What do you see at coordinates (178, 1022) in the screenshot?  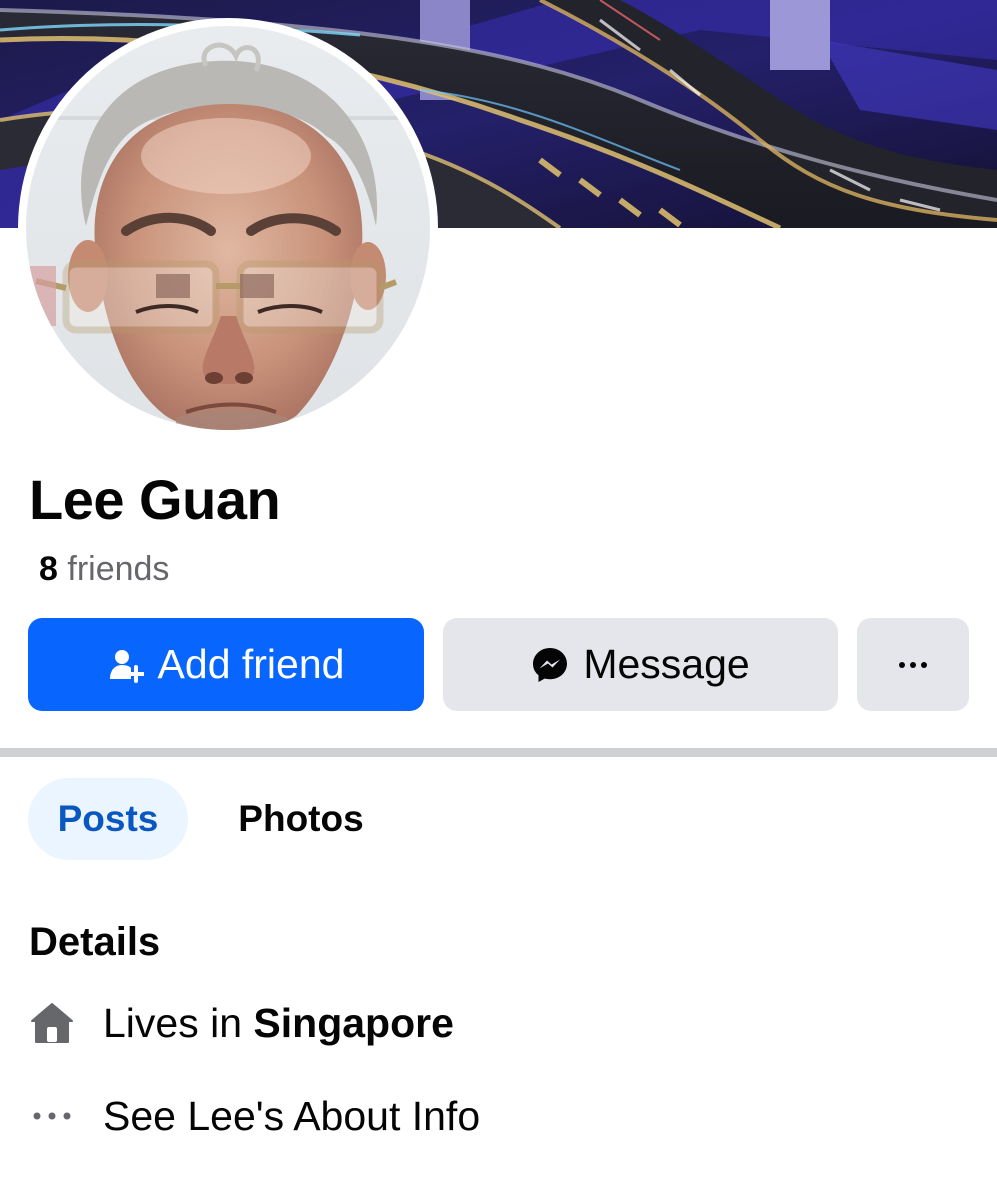 I see `lives-in-prefix: Lives in` at bounding box center [178, 1022].